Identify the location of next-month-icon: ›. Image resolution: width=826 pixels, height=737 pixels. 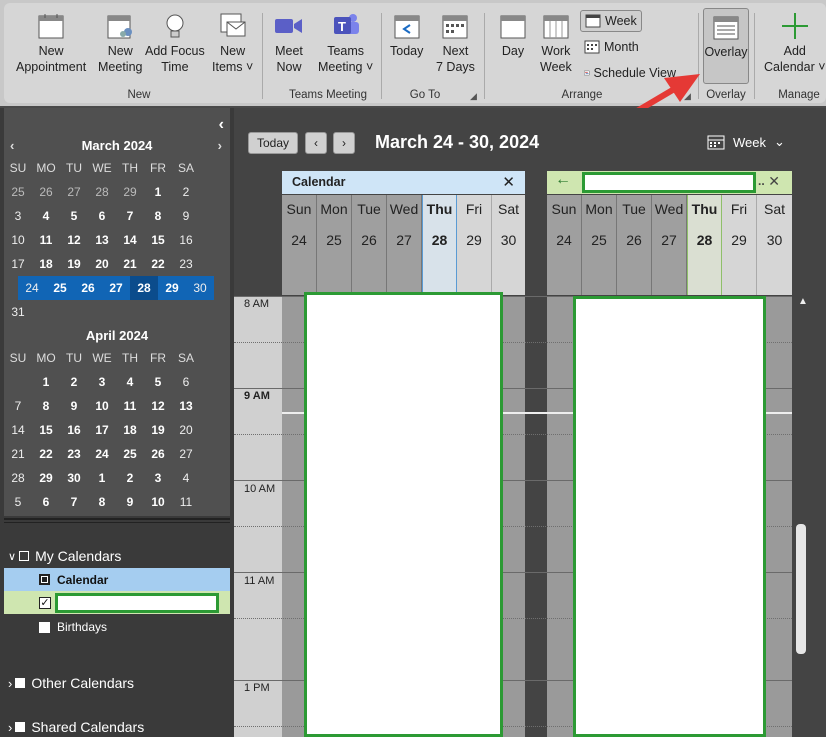
(220, 146).